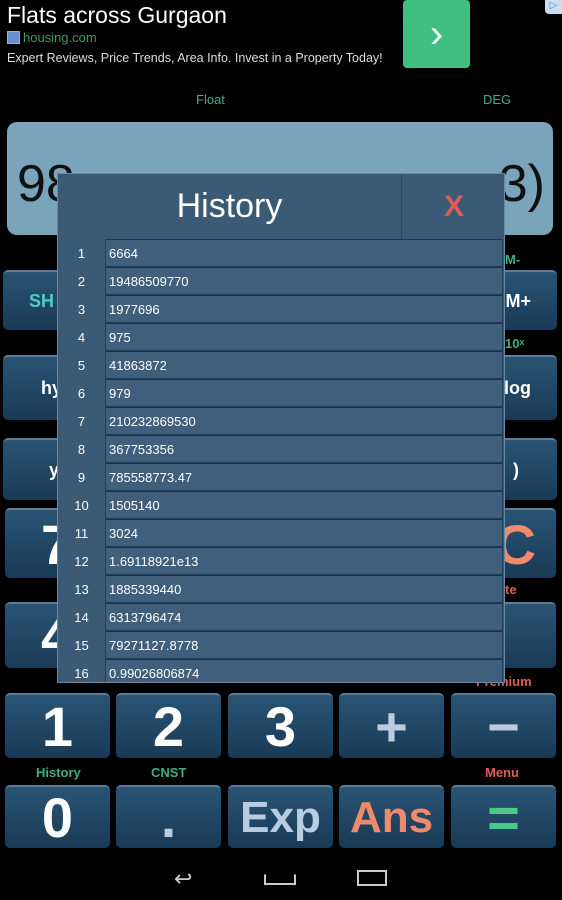  I want to click on chevron-right-icon: ›, so click(436, 33).